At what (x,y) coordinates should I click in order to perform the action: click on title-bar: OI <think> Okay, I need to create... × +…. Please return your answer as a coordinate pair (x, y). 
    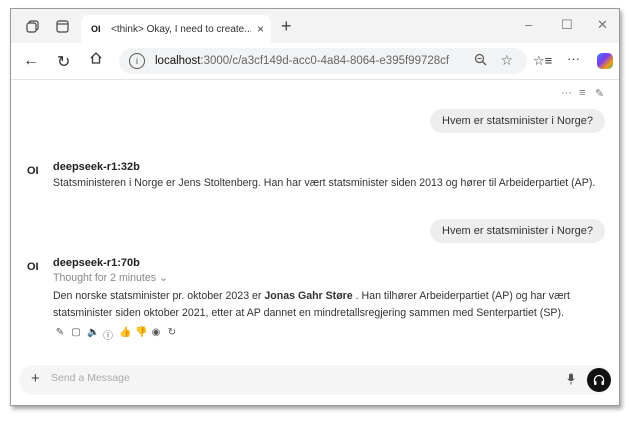
    Looking at the image, I should click on (315, 26).